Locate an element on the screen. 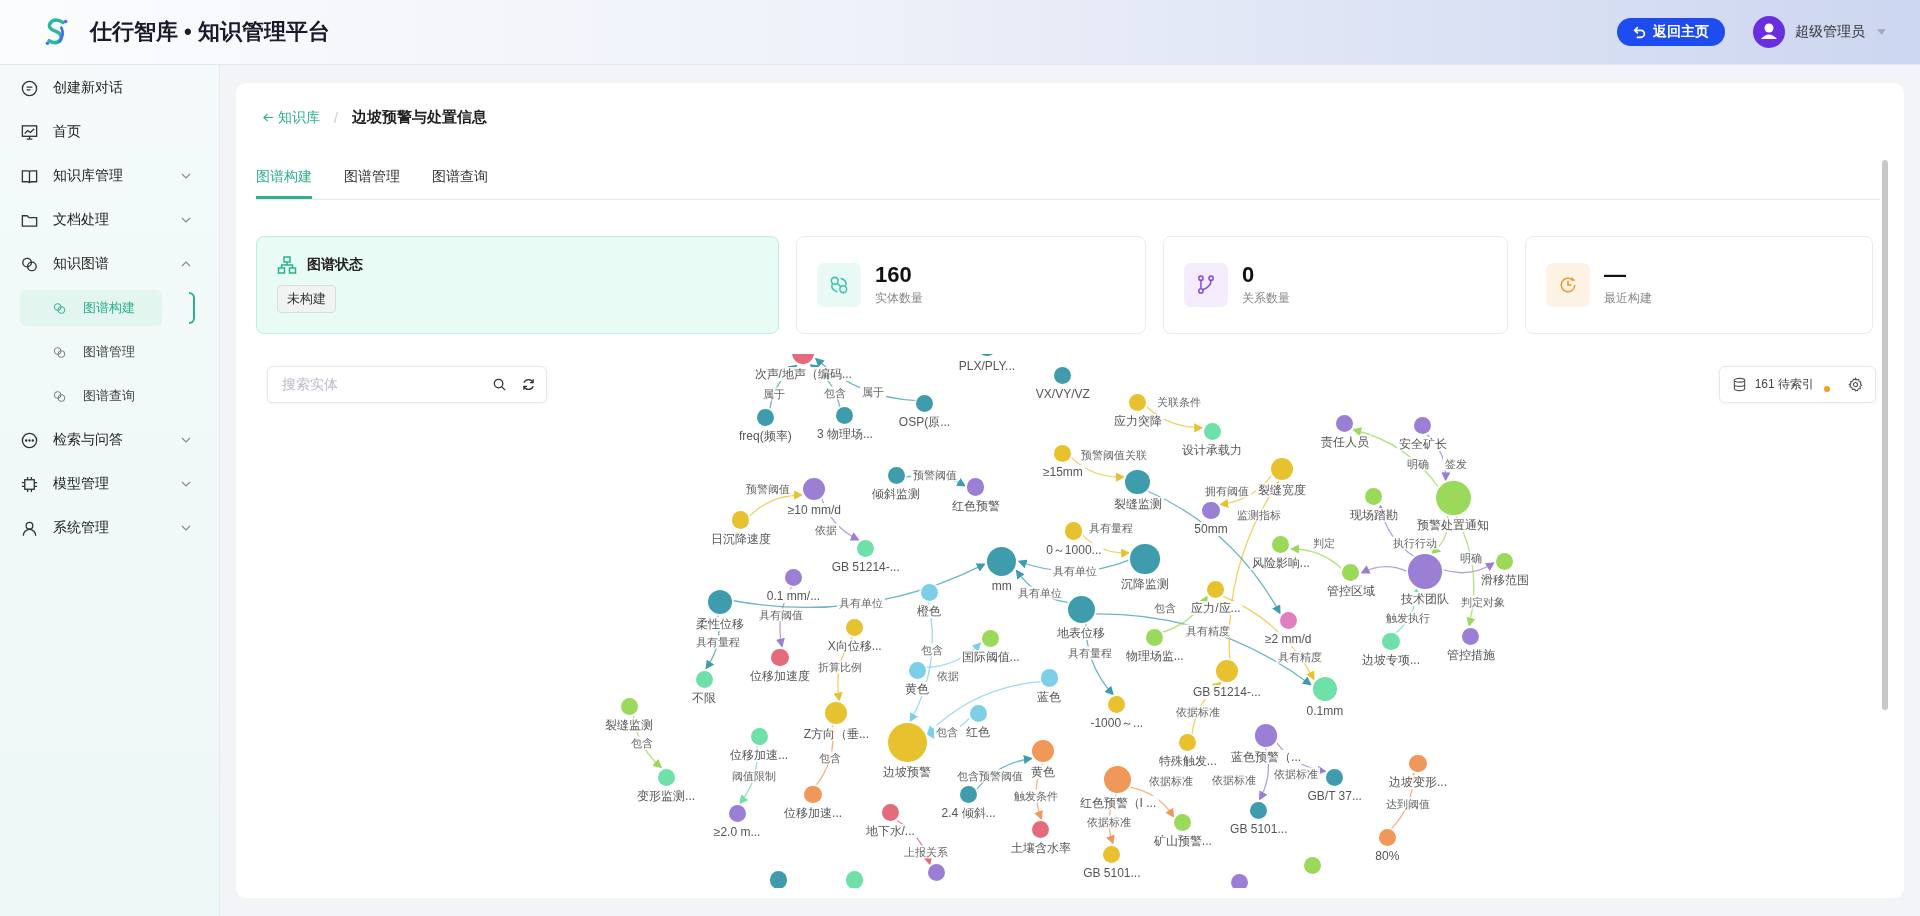 This screenshot has height=916, width=1920. sidebar-item: 模型管理 is located at coordinates (109, 484).